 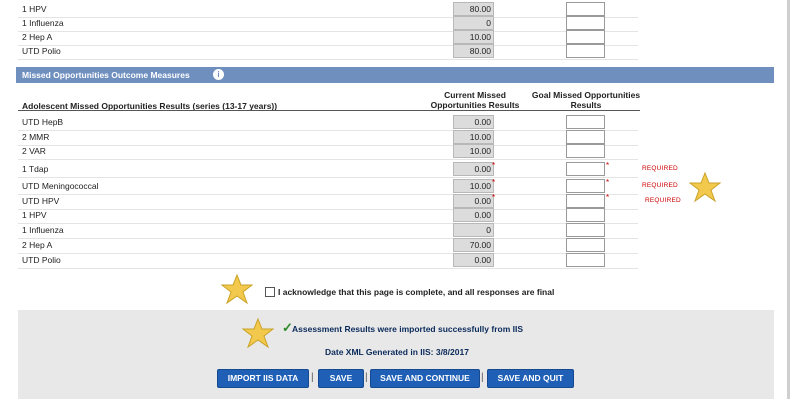 What do you see at coordinates (328, 246) in the screenshot?
I see `table-row: 2 Hep A 70.00` at bounding box center [328, 246].